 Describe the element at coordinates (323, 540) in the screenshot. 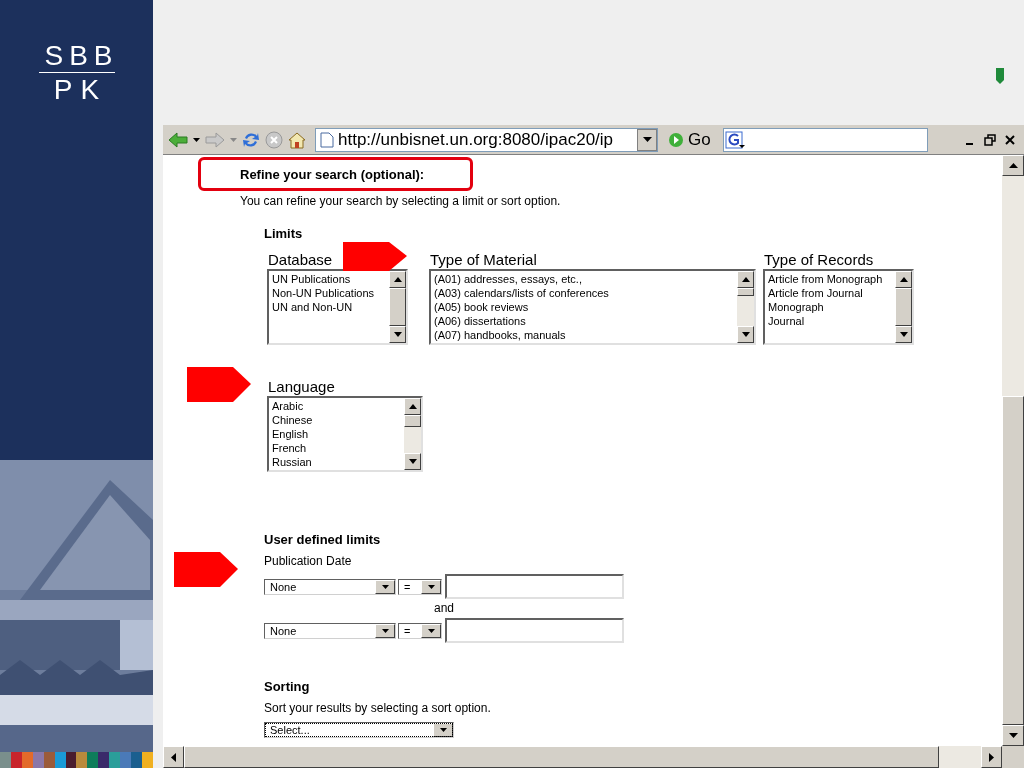

I see `section-heading: User defined limits` at that location.